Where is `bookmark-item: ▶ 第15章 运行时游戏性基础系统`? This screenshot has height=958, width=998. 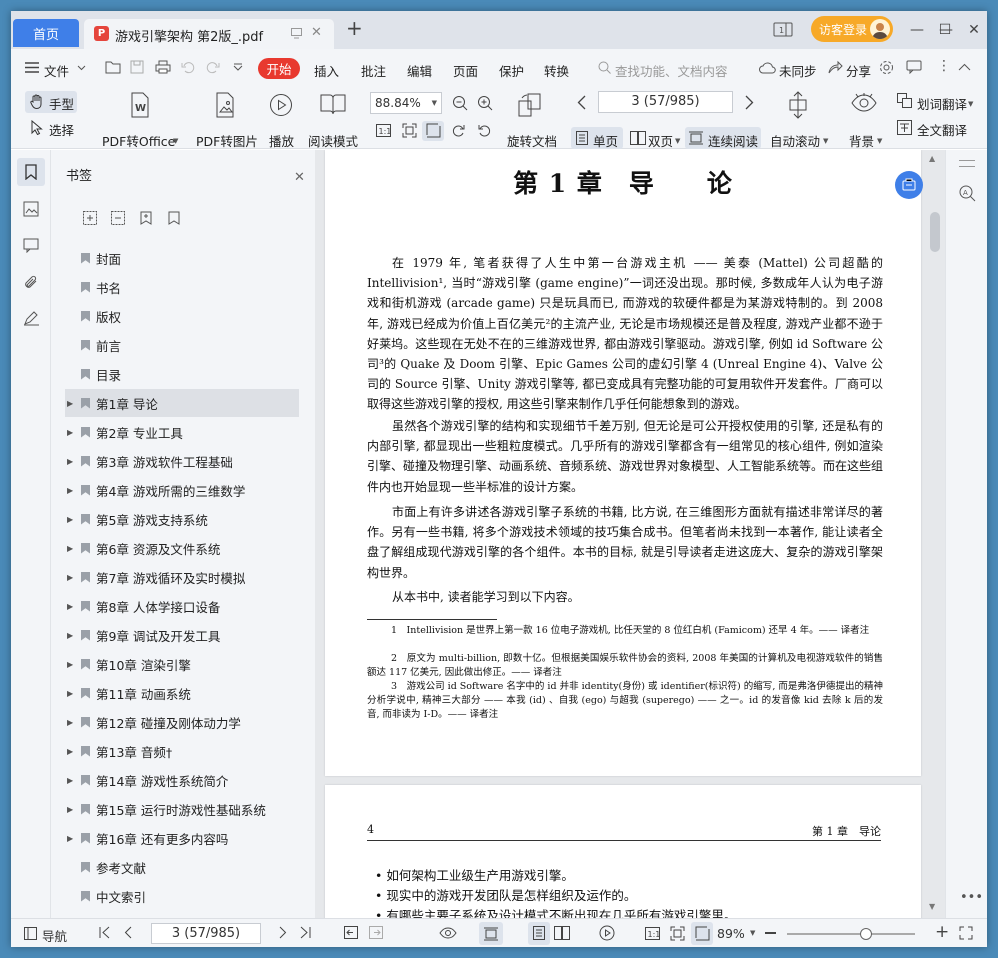
bookmark-item: ▶ 第15章 运行时游戏性基础系统 is located at coordinates (182, 809).